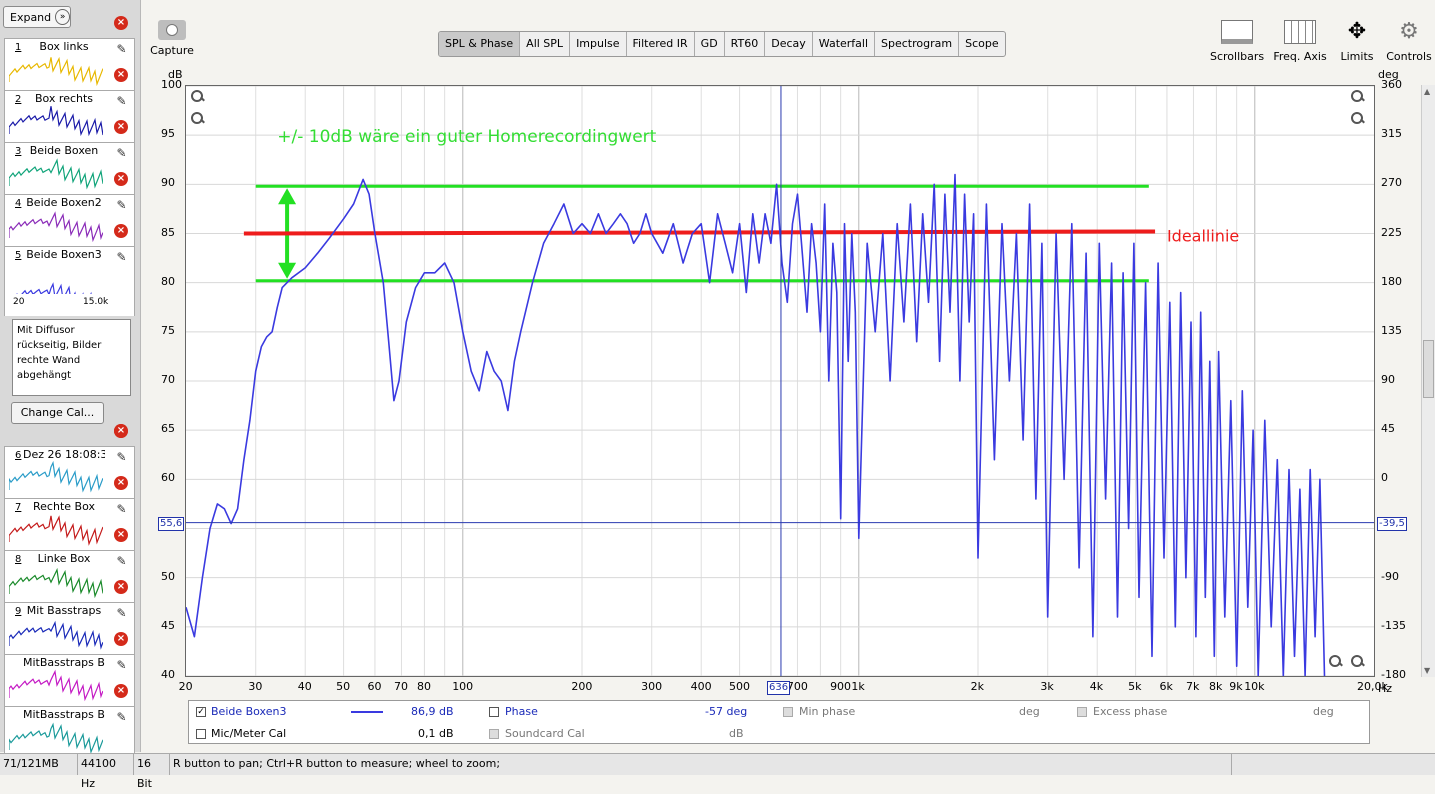  What do you see at coordinates (168, 379) in the screenshot?
I see `y-tick-label: 70` at bounding box center [168, 379].